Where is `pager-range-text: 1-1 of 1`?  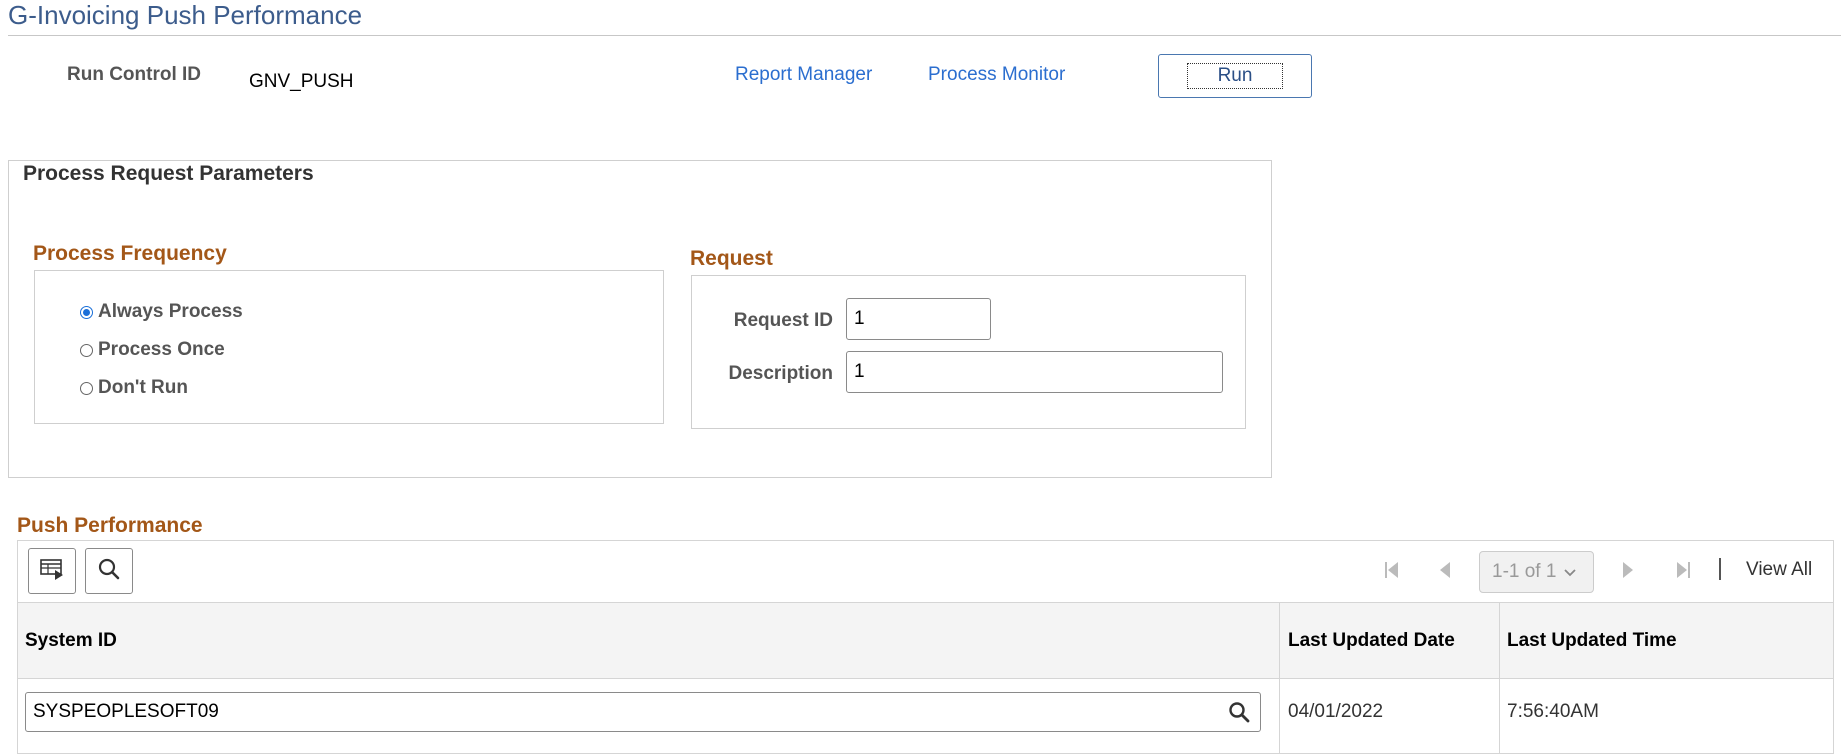 pager-range-text: 1-1 of 1 is located at coordinates (1524, 571).